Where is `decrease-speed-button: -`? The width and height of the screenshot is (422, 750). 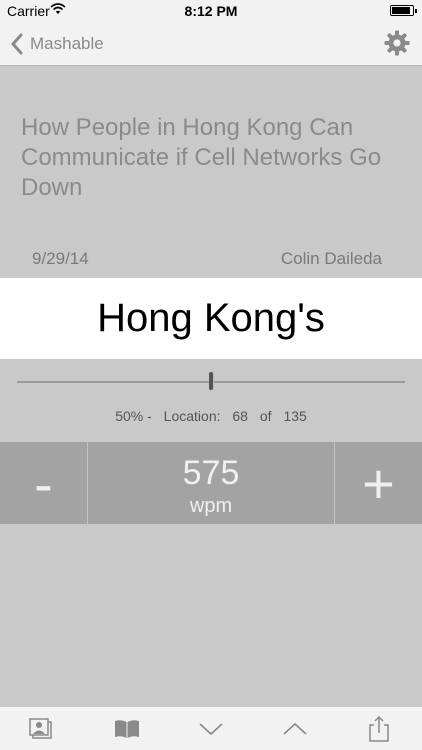
decrease-speed-button: - is located at coordinates (44, 483).